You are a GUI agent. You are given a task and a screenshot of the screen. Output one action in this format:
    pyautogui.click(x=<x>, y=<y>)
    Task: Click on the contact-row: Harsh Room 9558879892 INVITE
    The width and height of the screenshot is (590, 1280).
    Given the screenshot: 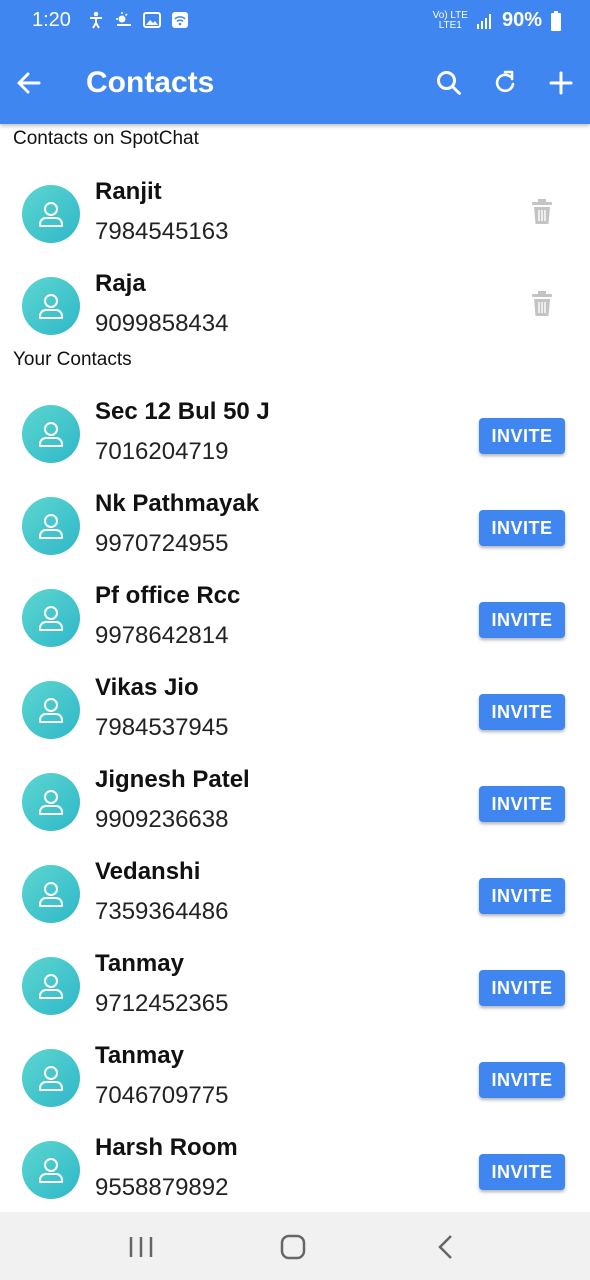 What is the action you would take?
    pyautogui.click(x=295, y=1168)
    